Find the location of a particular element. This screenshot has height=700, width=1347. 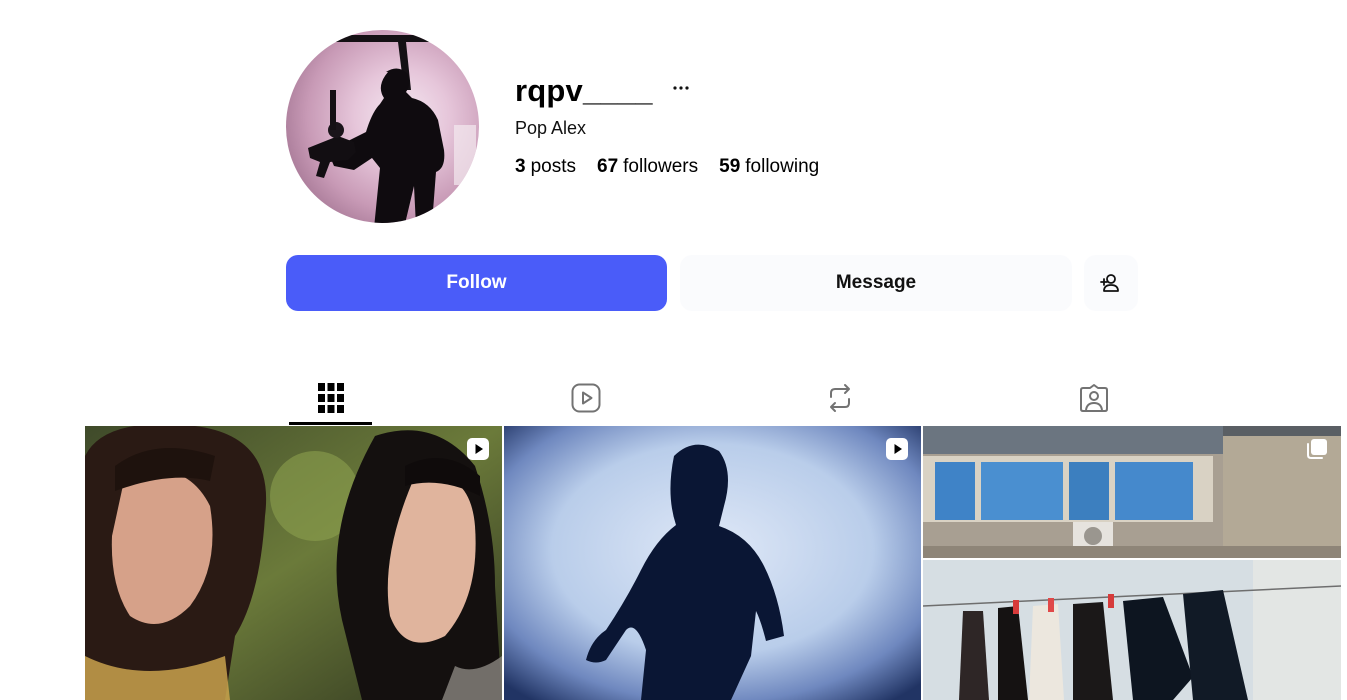

person-add-icon is located at coordinates (1109, 283).